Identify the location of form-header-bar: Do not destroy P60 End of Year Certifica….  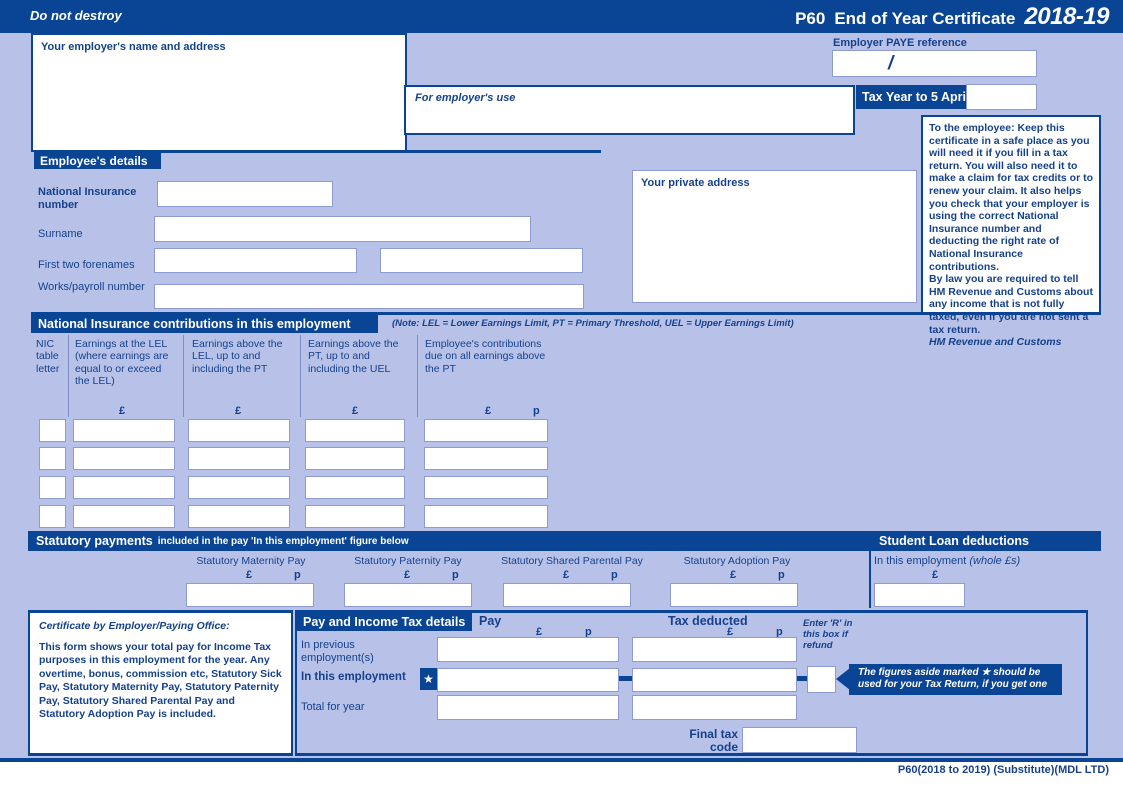
(561, 16).